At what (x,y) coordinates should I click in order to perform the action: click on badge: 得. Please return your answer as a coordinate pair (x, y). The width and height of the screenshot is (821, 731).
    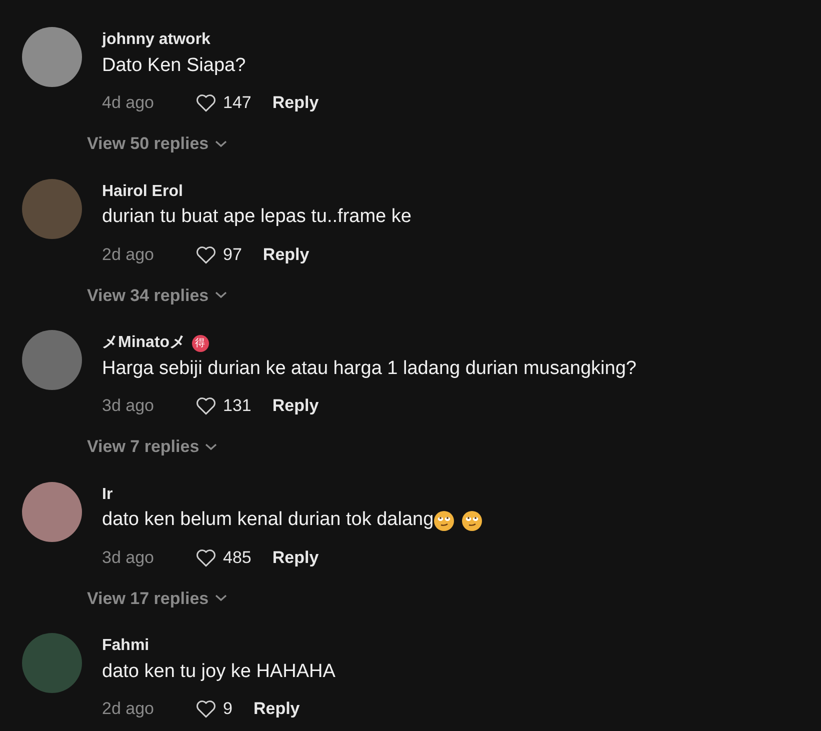
    Looking at the image, I should click on (200, 343).